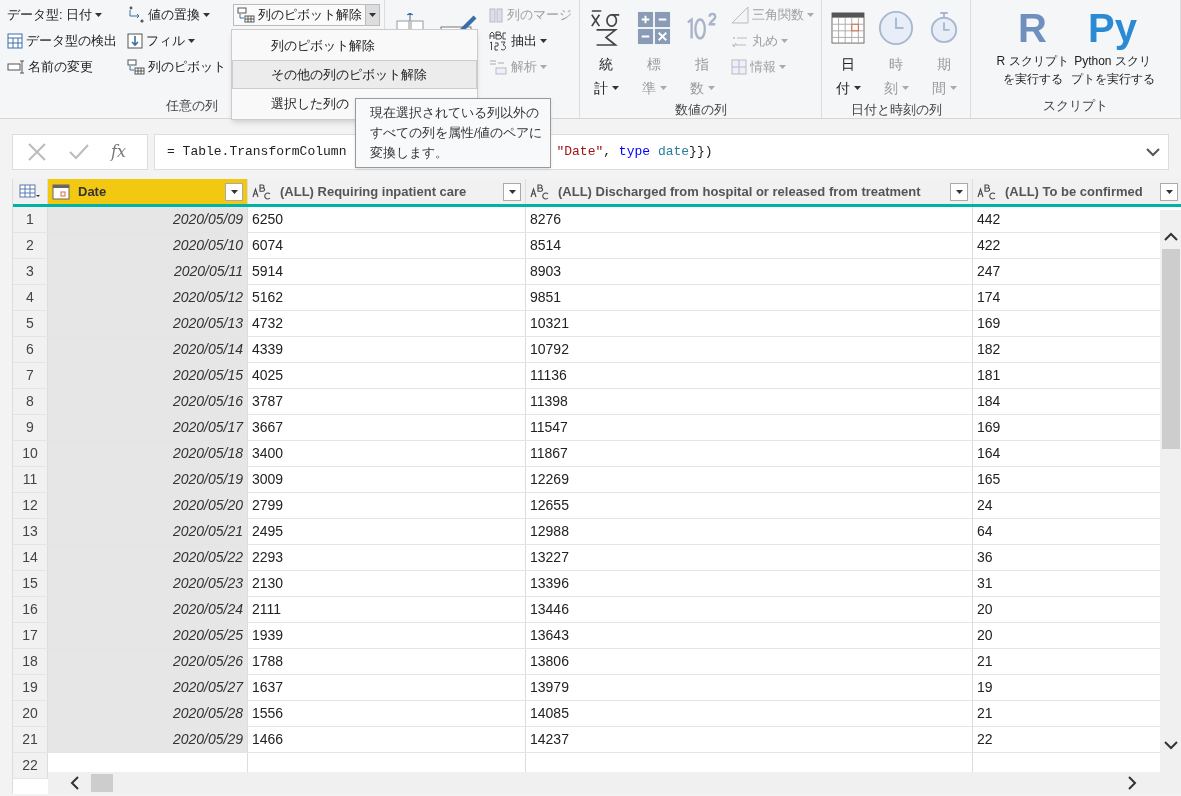 This screenshot has height=796, width=1181. Describe the element at coordinates (148, 427) in the screenshot. I see `table-cell: 2020/05/17` at that location.